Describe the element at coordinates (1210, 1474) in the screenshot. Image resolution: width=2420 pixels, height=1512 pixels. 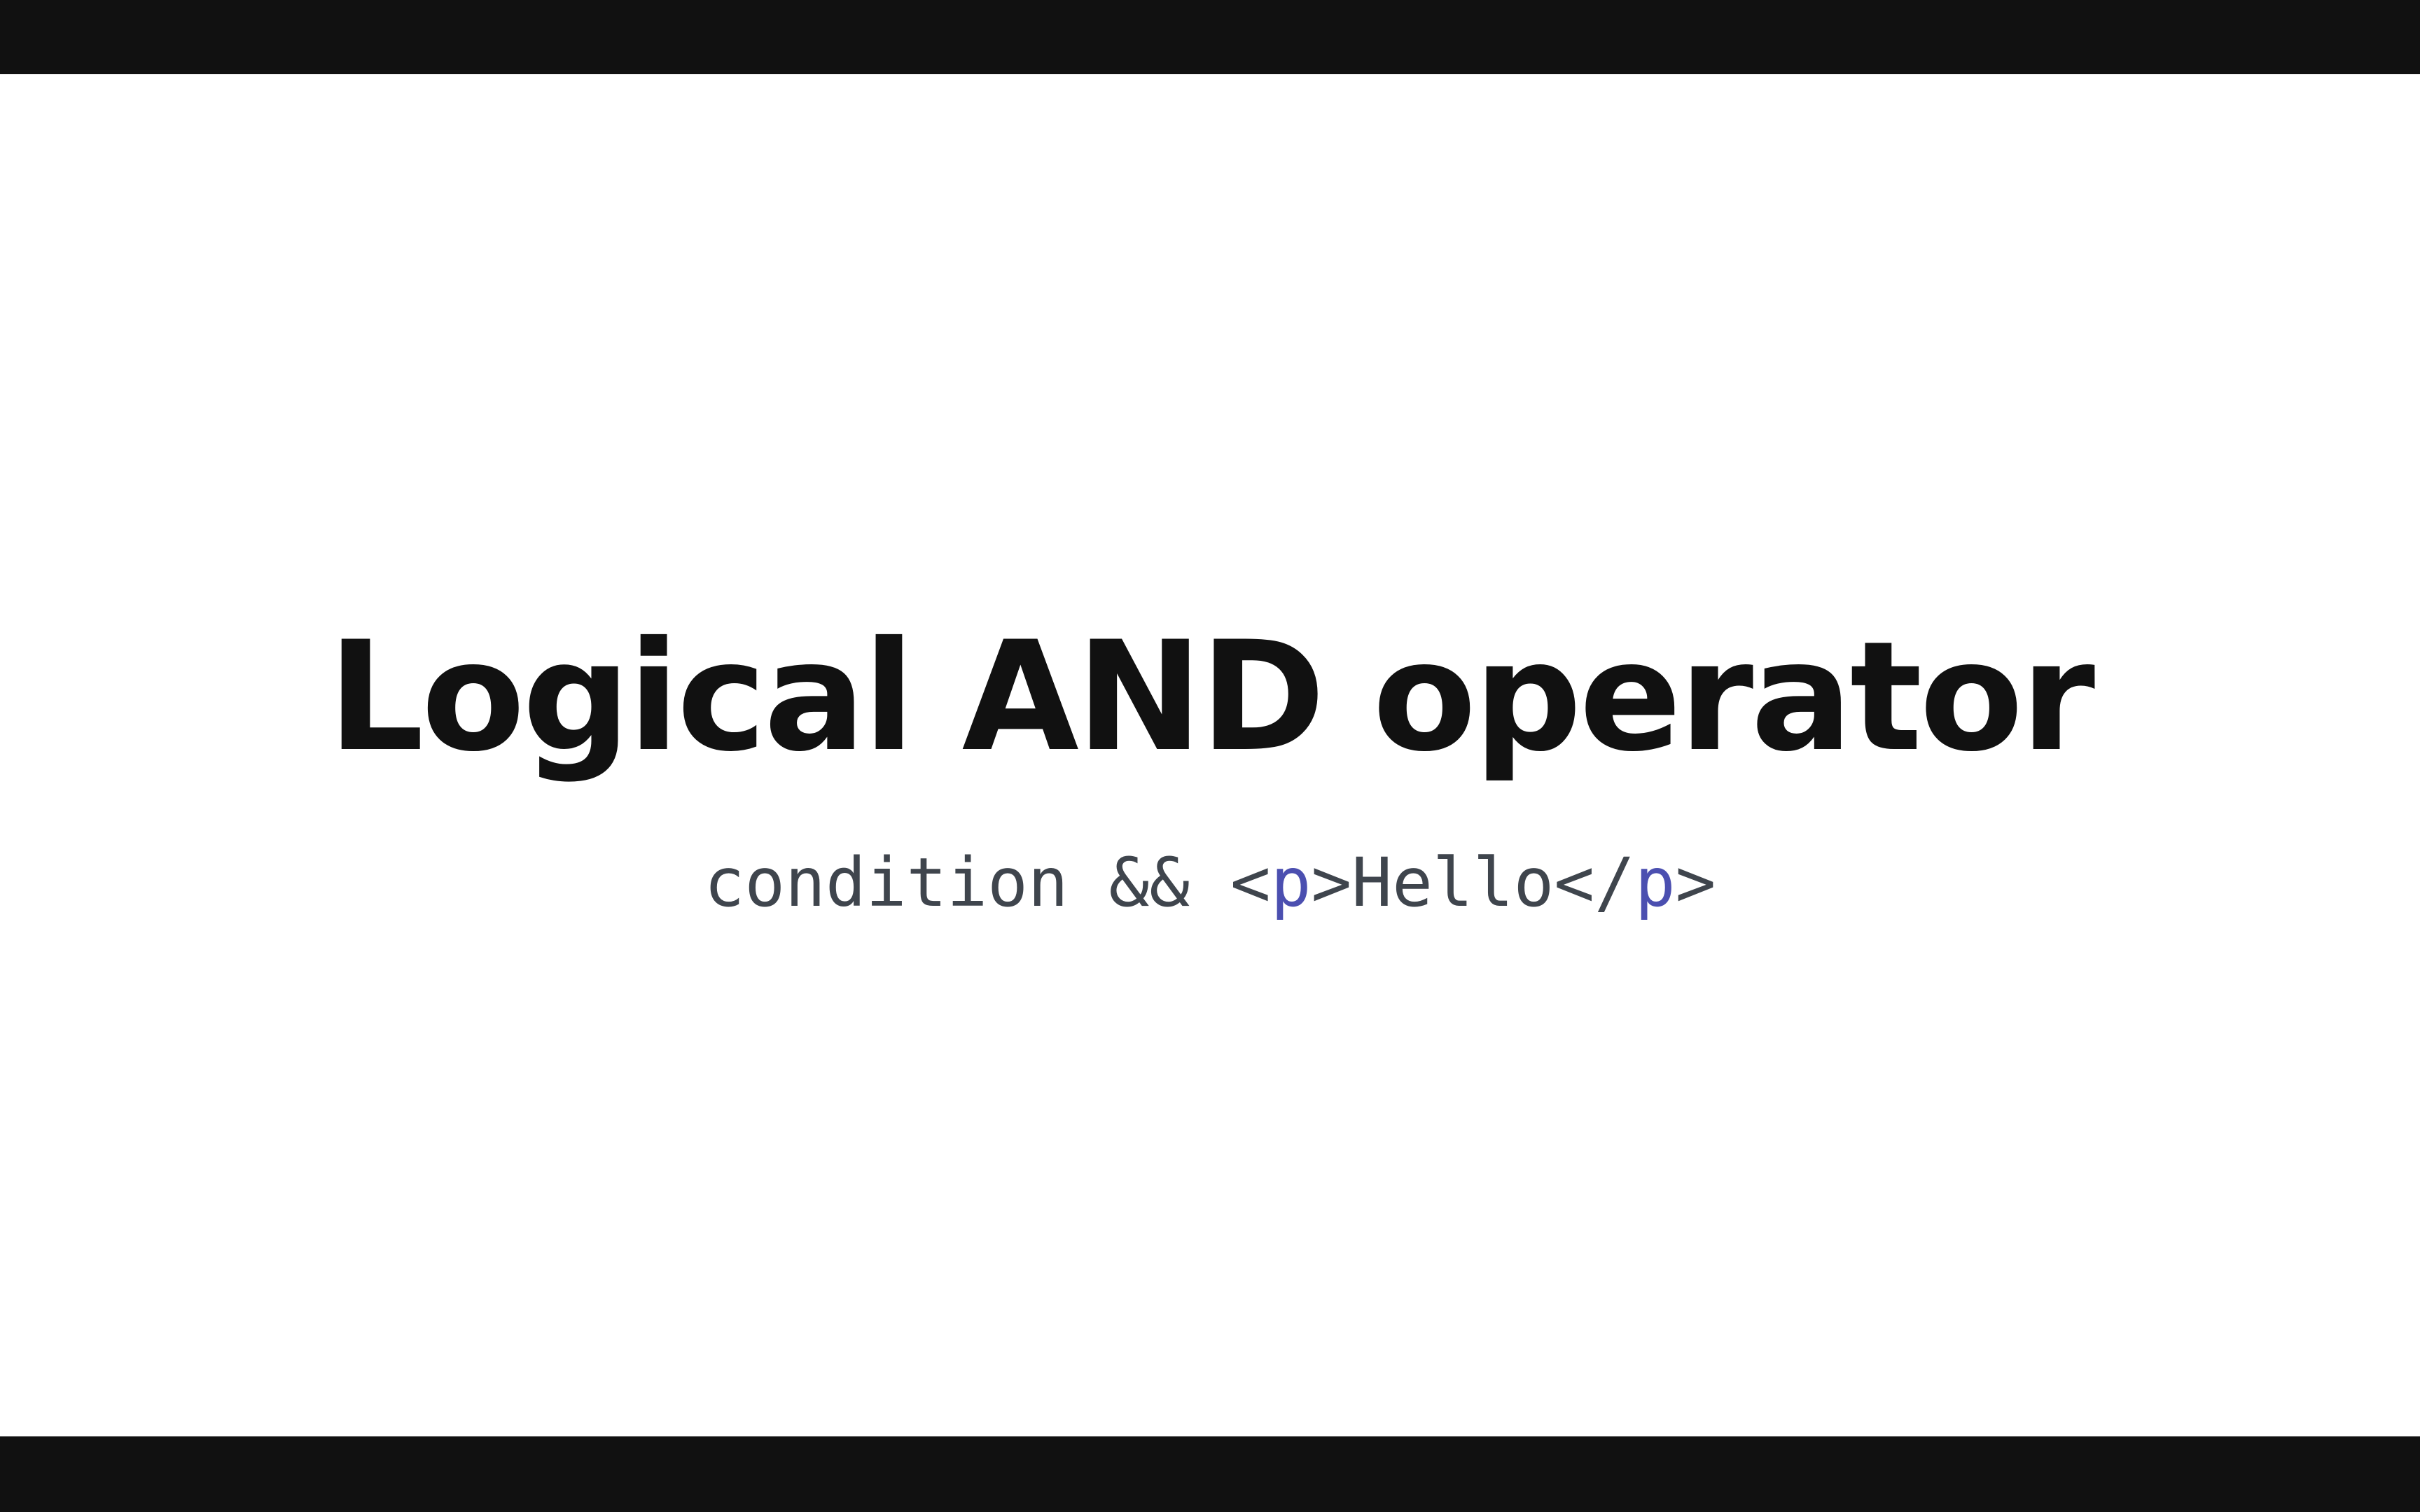
I see `bottom-letterbox-bar` at that location.